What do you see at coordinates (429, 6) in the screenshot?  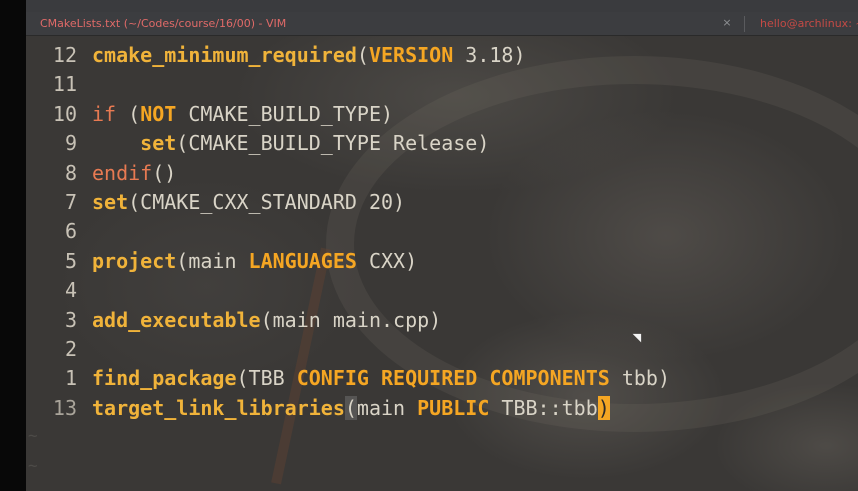 I see `top-bar` at bounding box center [429, 6].